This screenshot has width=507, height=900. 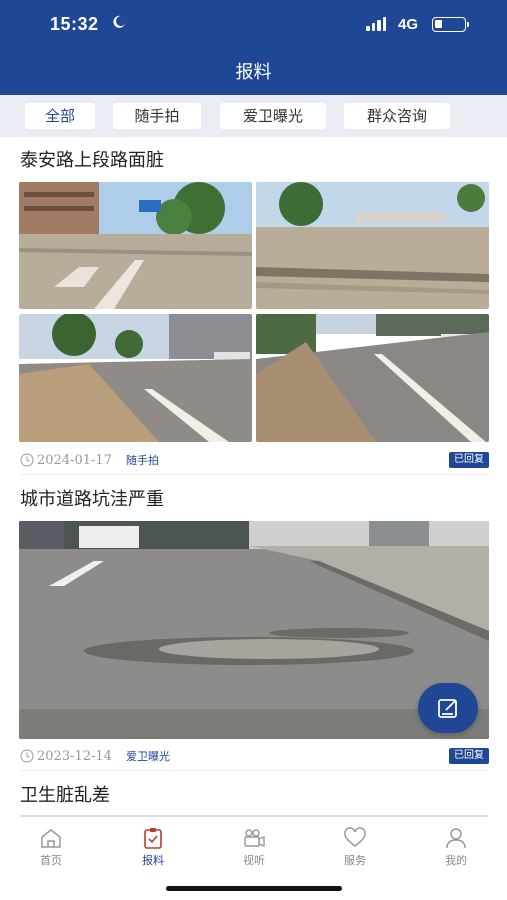 What do you see at coordinates (74, 756) in the screenshot?
I see `post-date: 2023-12-14` at bounding box center [74, 756].